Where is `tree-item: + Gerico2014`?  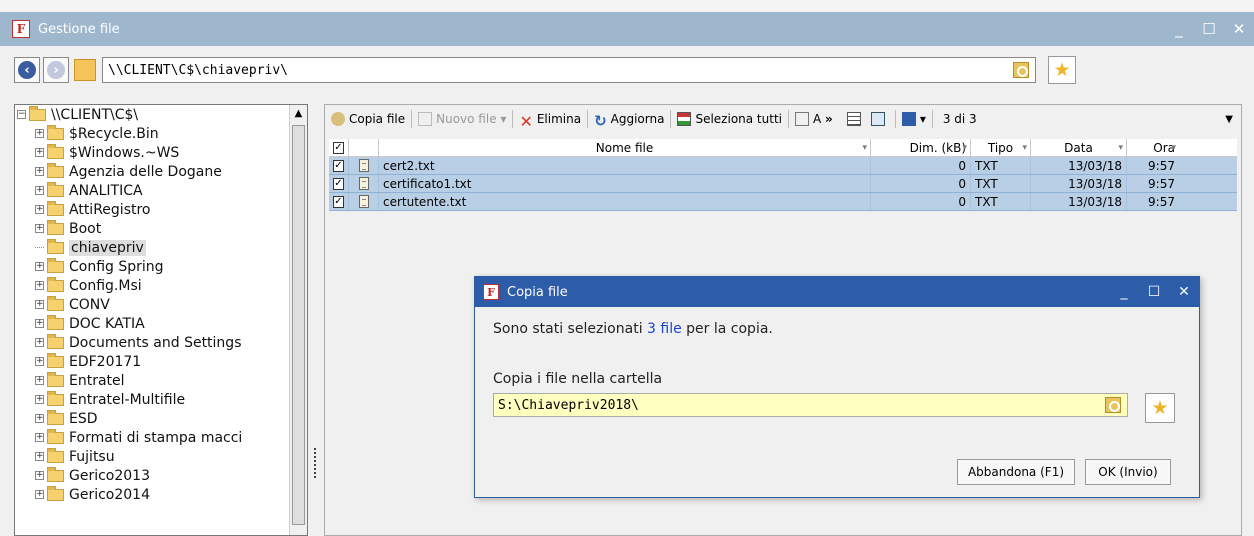
tree-item: + Gerico2014 is located at coordinates (161, 494).